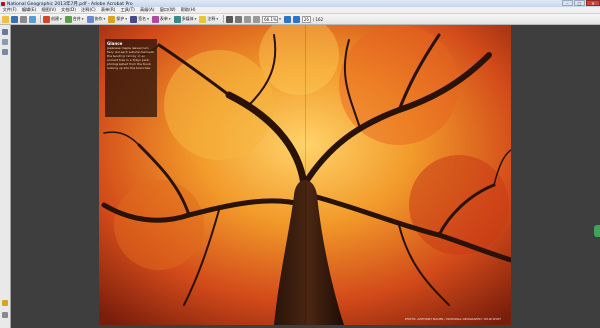 The width and height of the screenshot is (600, 328). Describe the element at coordinates (108, 10) in the screenshot. I see `menu-forms: 表单(R)` at that location.